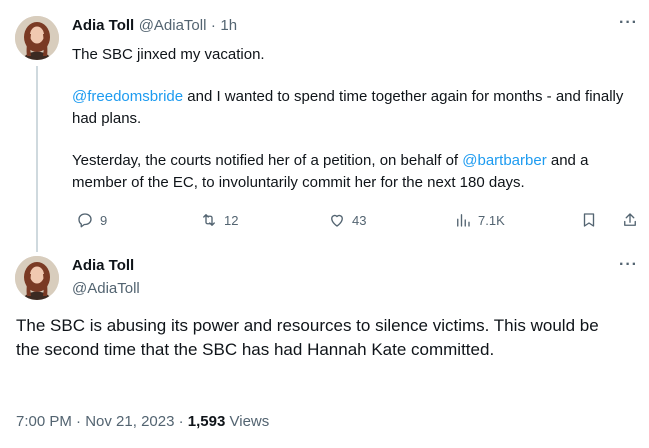 The height and width of the screenshot is (448, 649). Describe the element at coordinates (337, 220) in the screenshot. I see `like-icon` at that location.